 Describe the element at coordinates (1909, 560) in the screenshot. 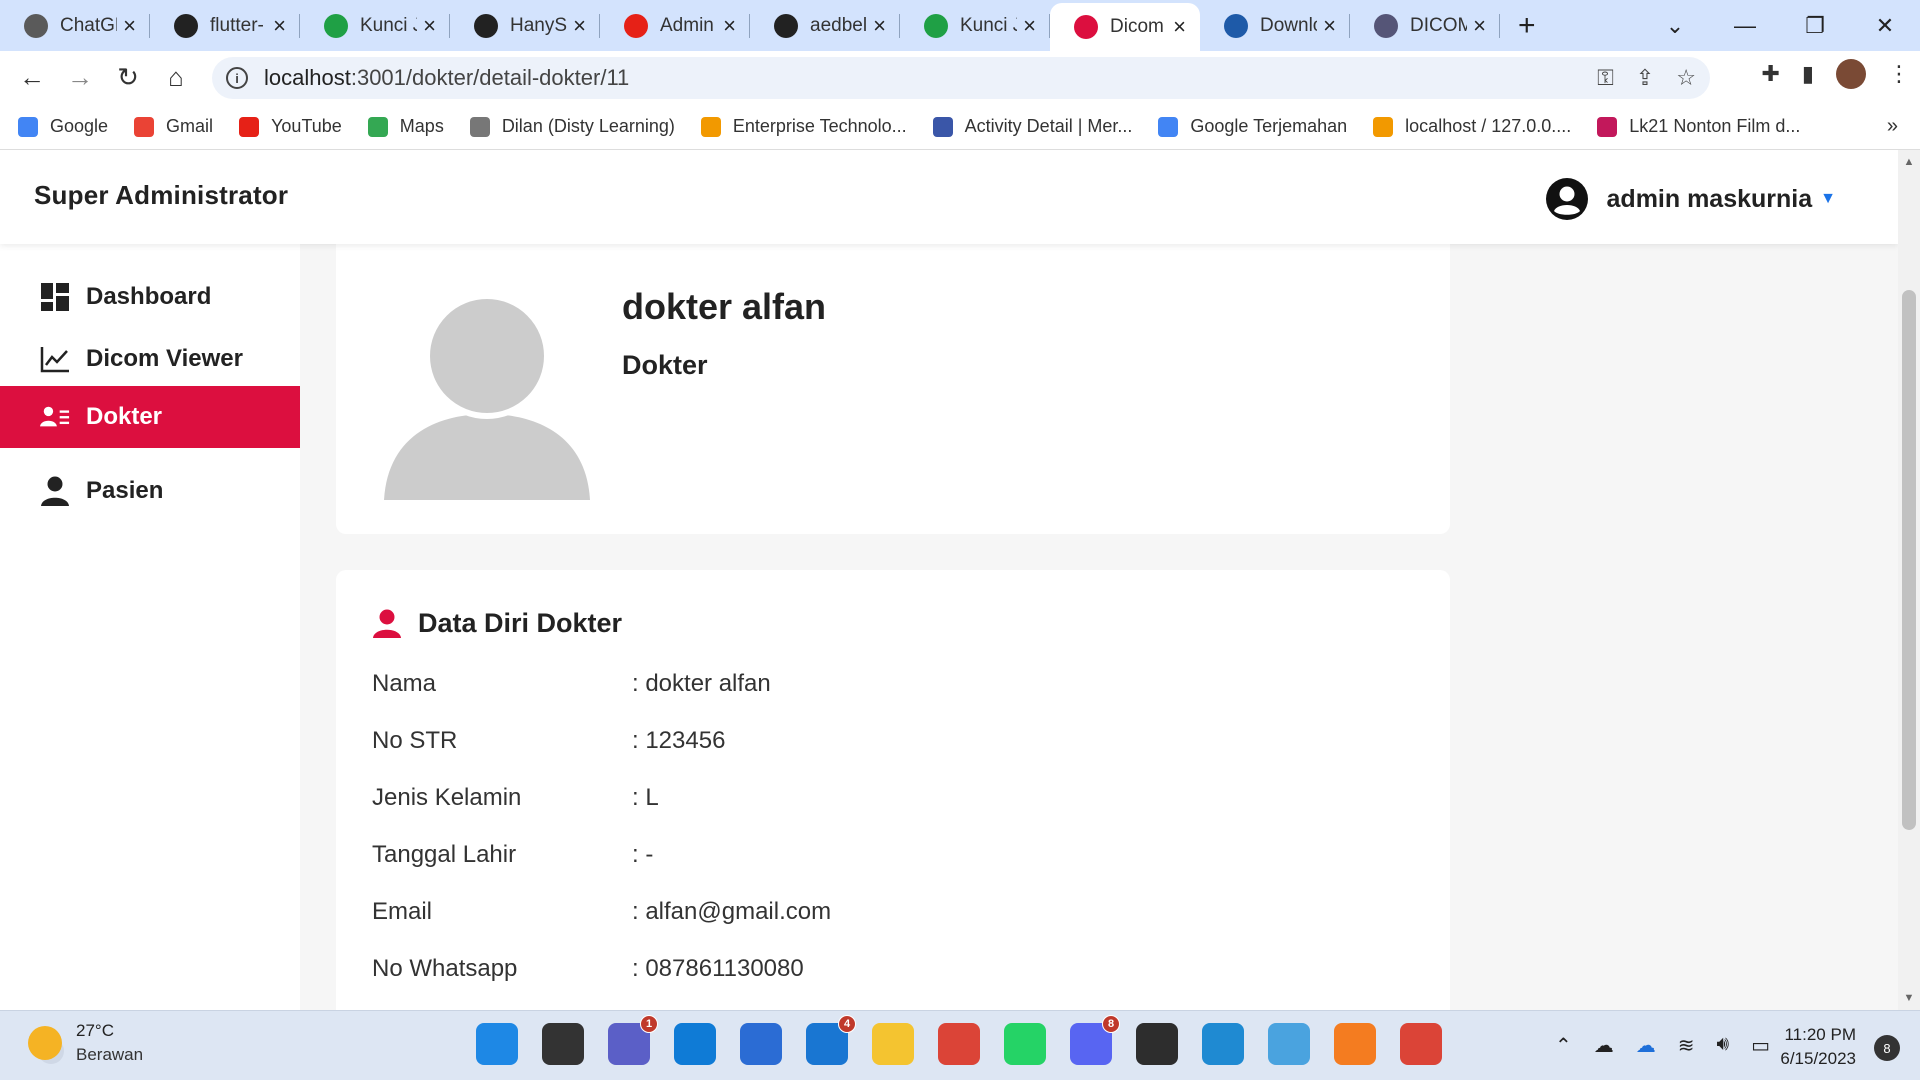

I see `scrollbar-thumb` at that location.